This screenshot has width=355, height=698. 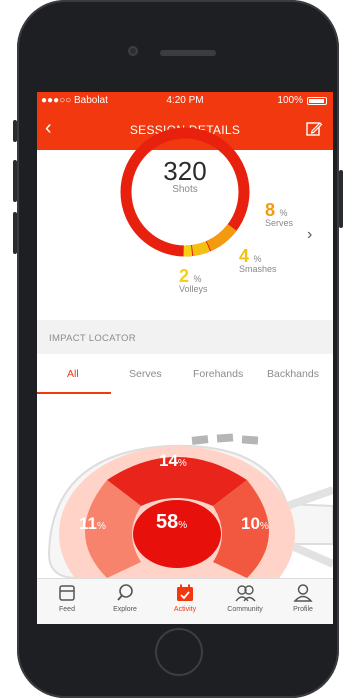 What do you see at coordinates (15, 233) in the screenshot?
I see `volume-down-button` at bounding box center [15, 233].